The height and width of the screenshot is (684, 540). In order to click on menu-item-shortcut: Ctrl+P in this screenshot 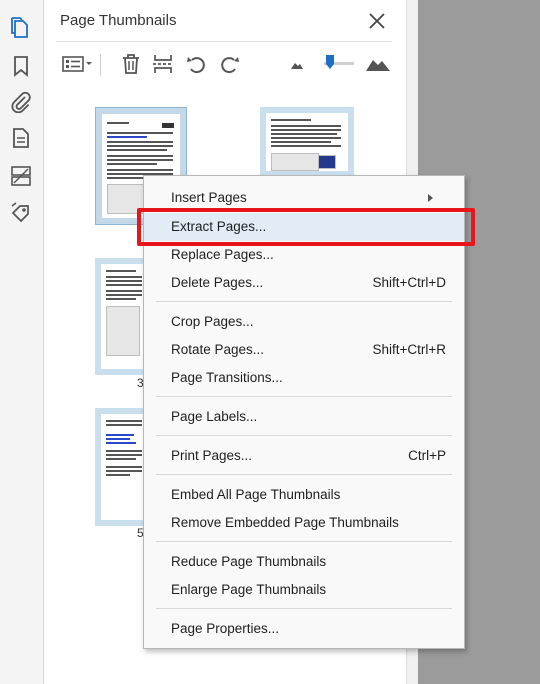, I will do `click(427, 455)`.